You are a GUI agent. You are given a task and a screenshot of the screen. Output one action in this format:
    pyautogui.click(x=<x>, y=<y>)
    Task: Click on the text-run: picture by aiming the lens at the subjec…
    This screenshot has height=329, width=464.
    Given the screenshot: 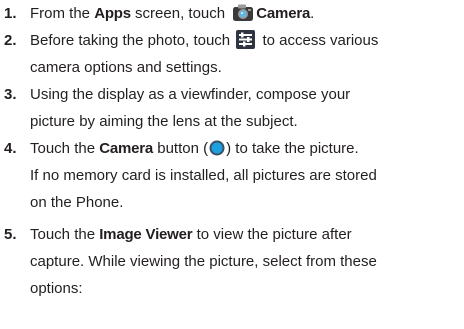 What is the action you would take?
    pyautogui.click(x=164, y=121)
    